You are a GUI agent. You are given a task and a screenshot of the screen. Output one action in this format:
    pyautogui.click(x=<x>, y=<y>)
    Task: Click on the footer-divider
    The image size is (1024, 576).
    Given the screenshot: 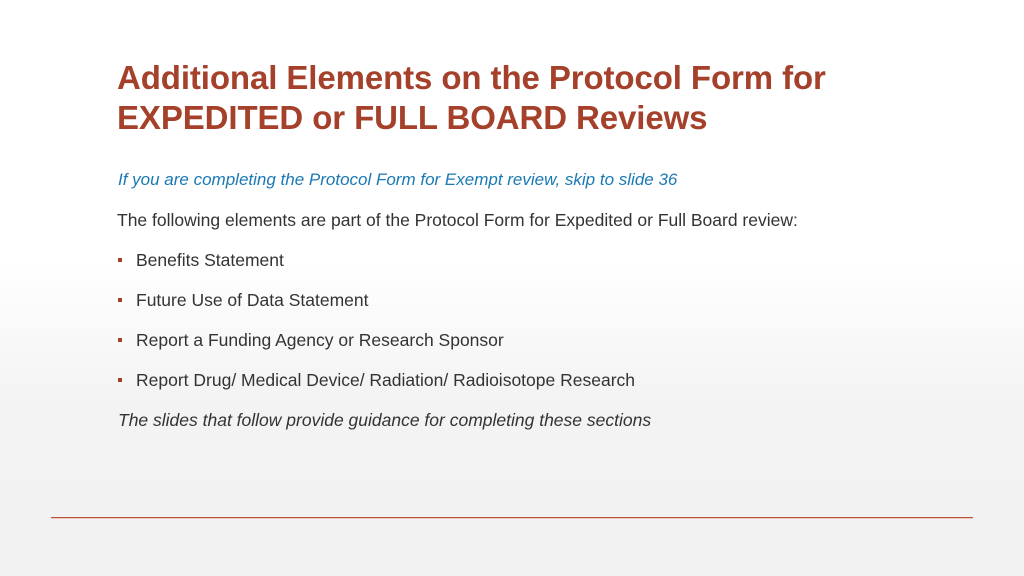 What is the action you would take?
    pyautogui.click(x=512, y=518)
    